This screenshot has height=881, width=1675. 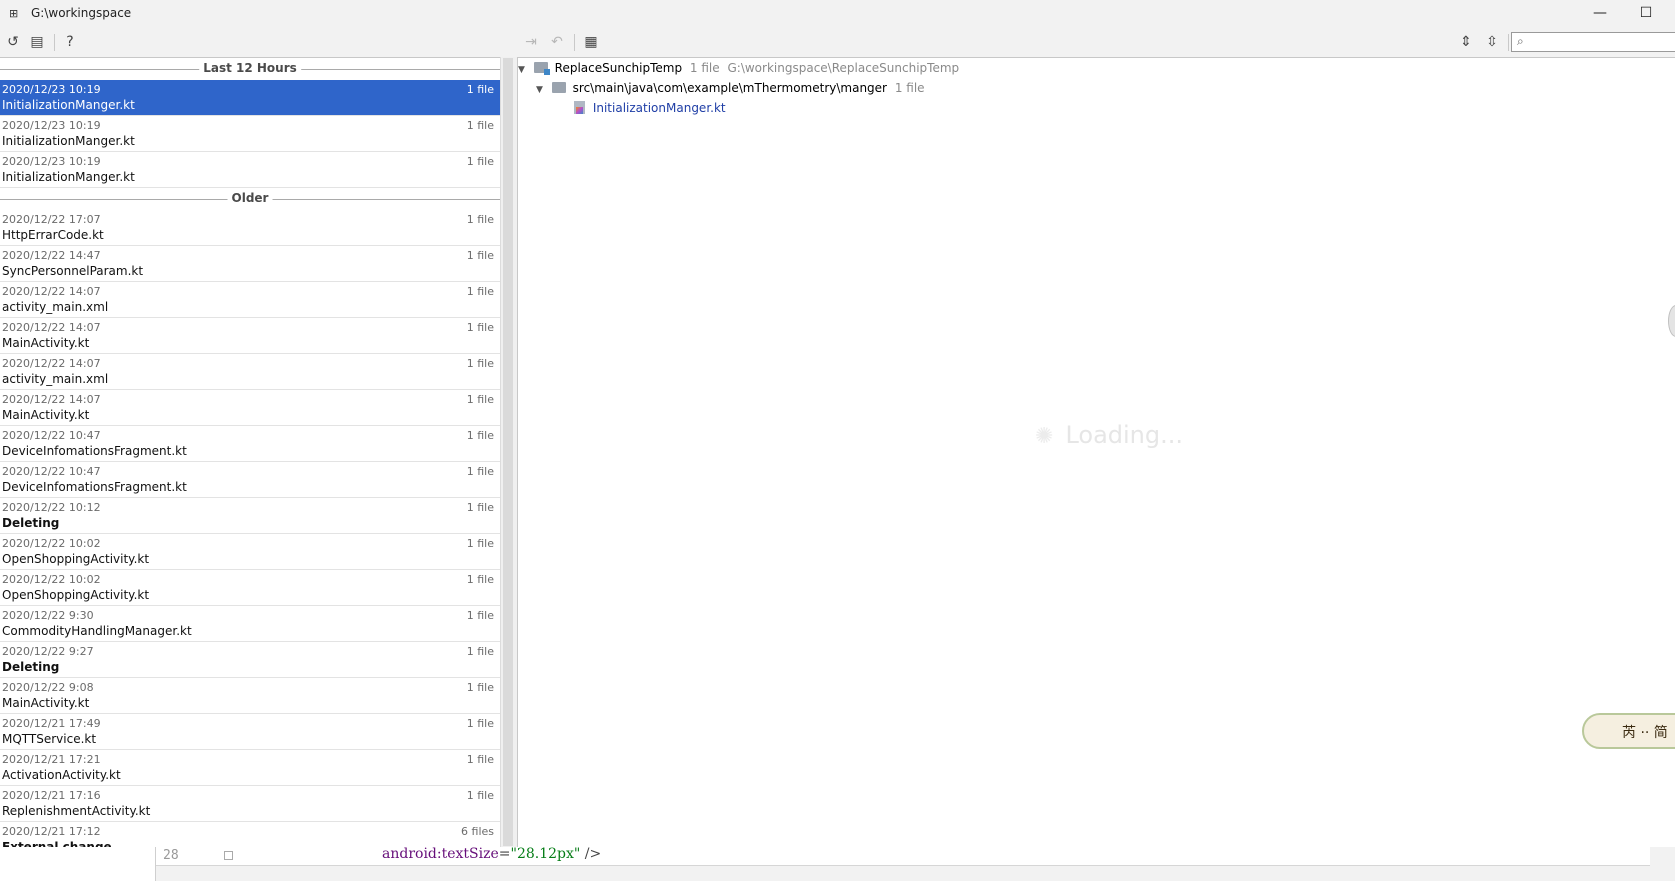 What do you see at coordinates (531, 42) in the screenshot?
I see `apply-icon: ⇥` at bounding box center [531, 42].